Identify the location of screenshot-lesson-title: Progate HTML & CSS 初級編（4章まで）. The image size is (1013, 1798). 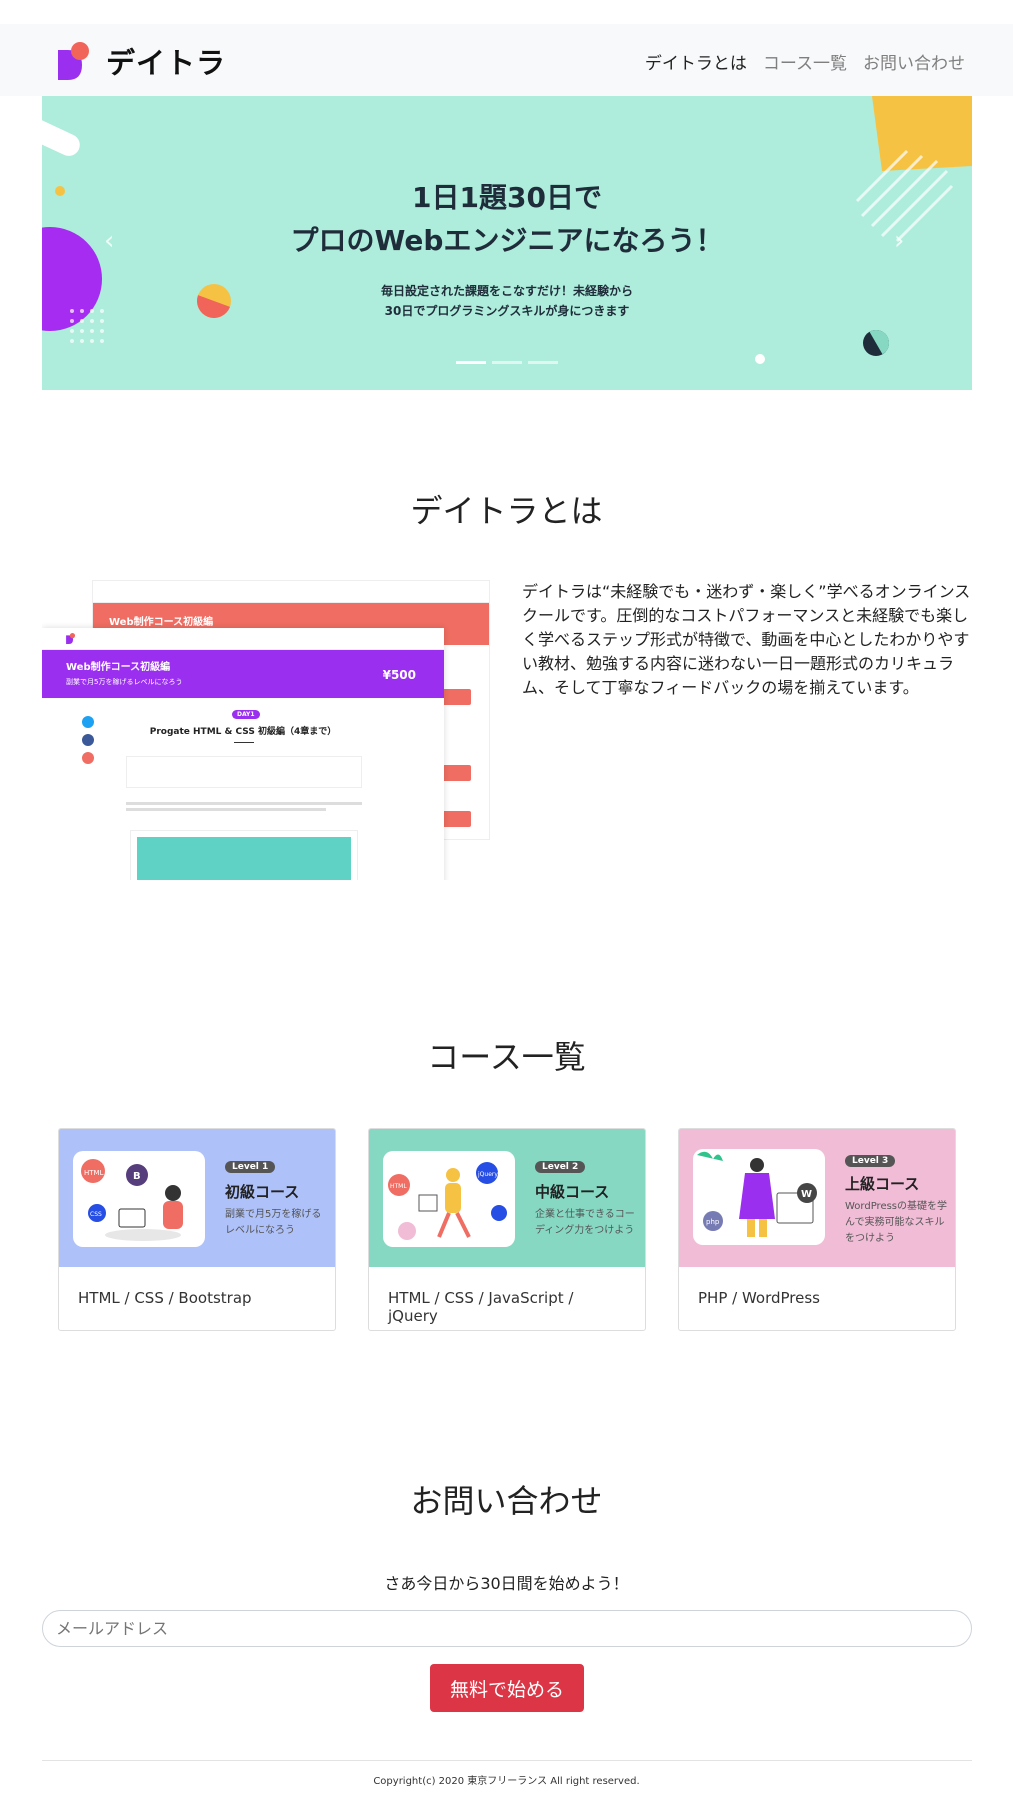
(243, 732).